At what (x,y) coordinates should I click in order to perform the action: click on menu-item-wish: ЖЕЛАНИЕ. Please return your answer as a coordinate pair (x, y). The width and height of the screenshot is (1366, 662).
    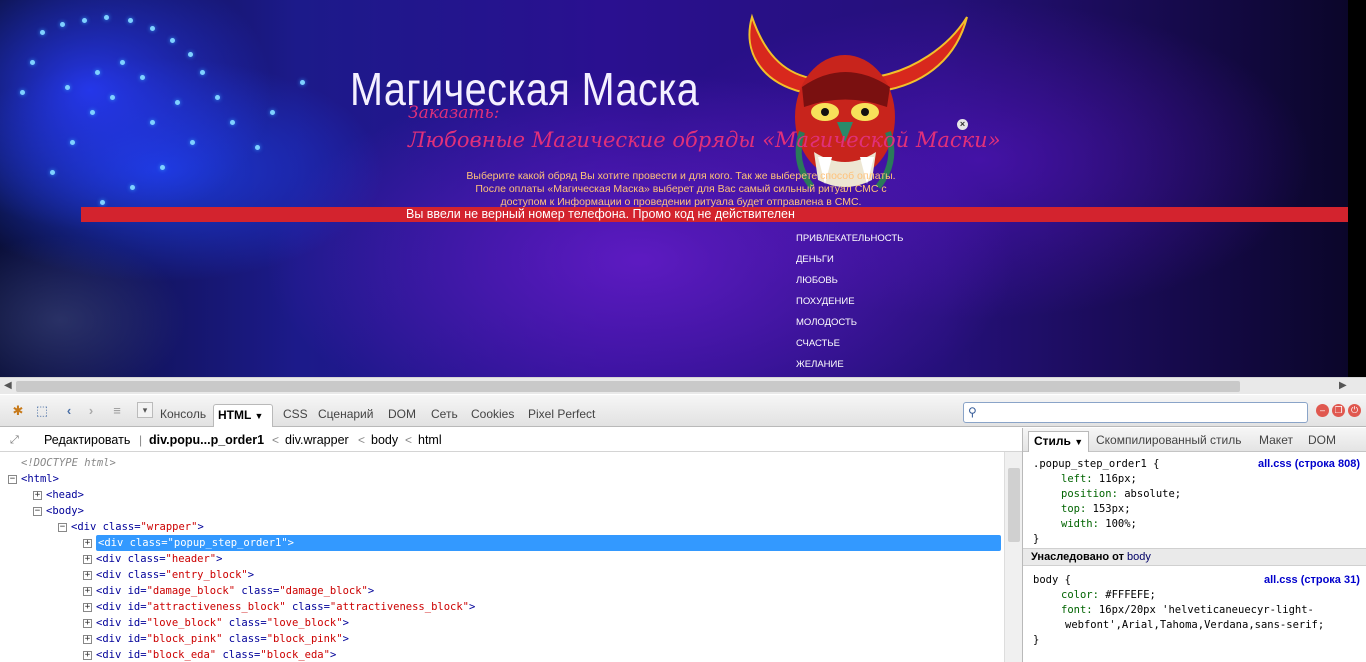
    Looking at the image, I should click on (849, 368).